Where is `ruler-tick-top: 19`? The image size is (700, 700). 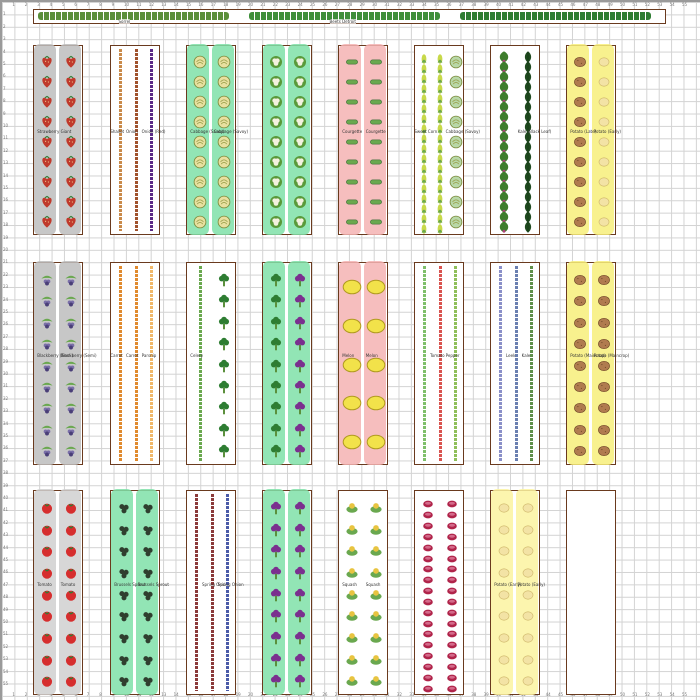
ruler-tick-top: 19 is located at coordinates (238, 4).